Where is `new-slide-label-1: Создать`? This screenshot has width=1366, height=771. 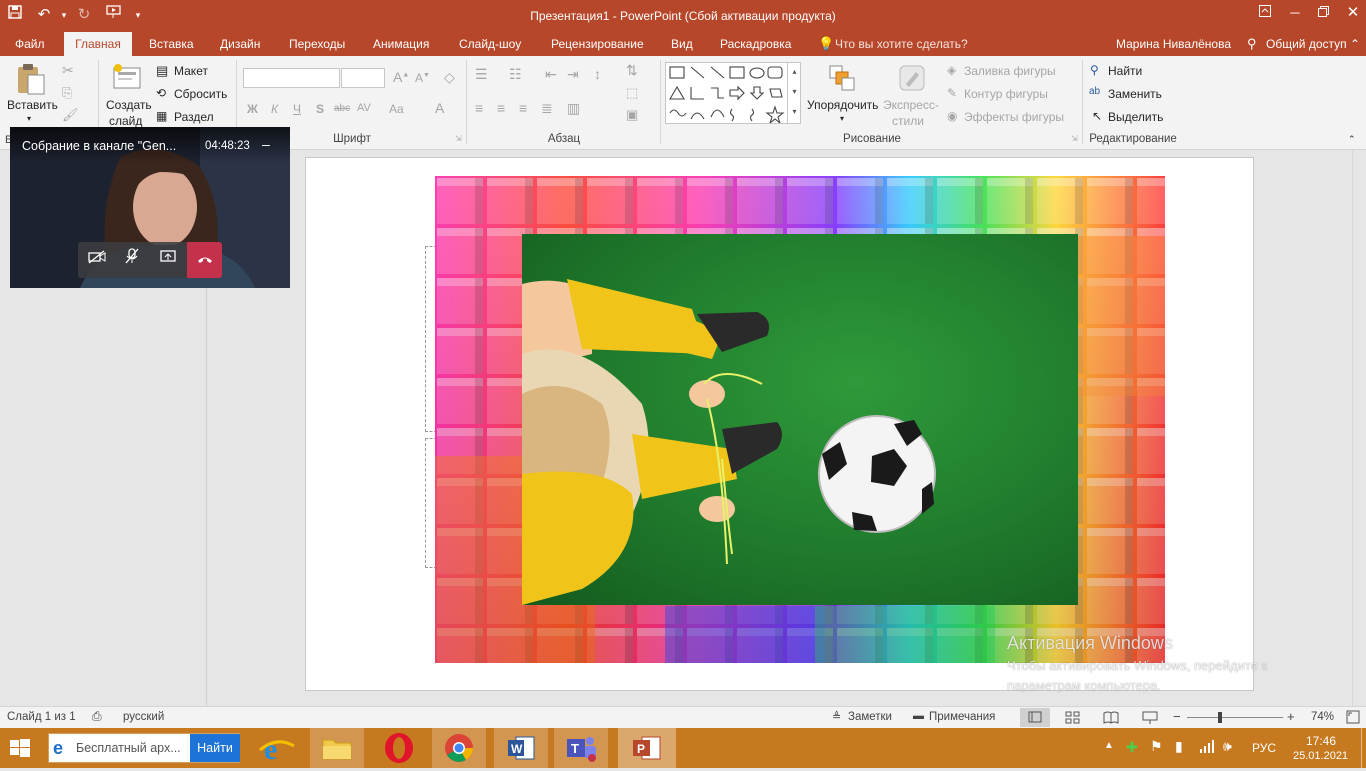
new-slide-label-1: Создать is located at coordinates (129, 105).